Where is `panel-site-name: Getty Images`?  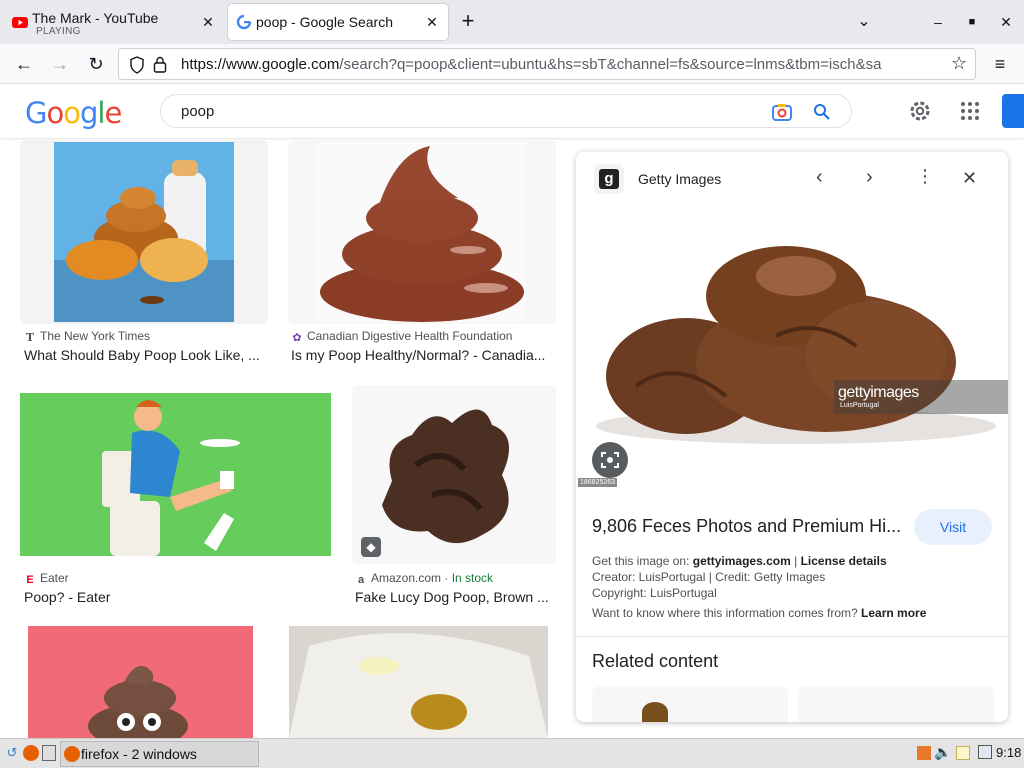 panel-site-name: Getty Images is located at coordinates (679, 179).